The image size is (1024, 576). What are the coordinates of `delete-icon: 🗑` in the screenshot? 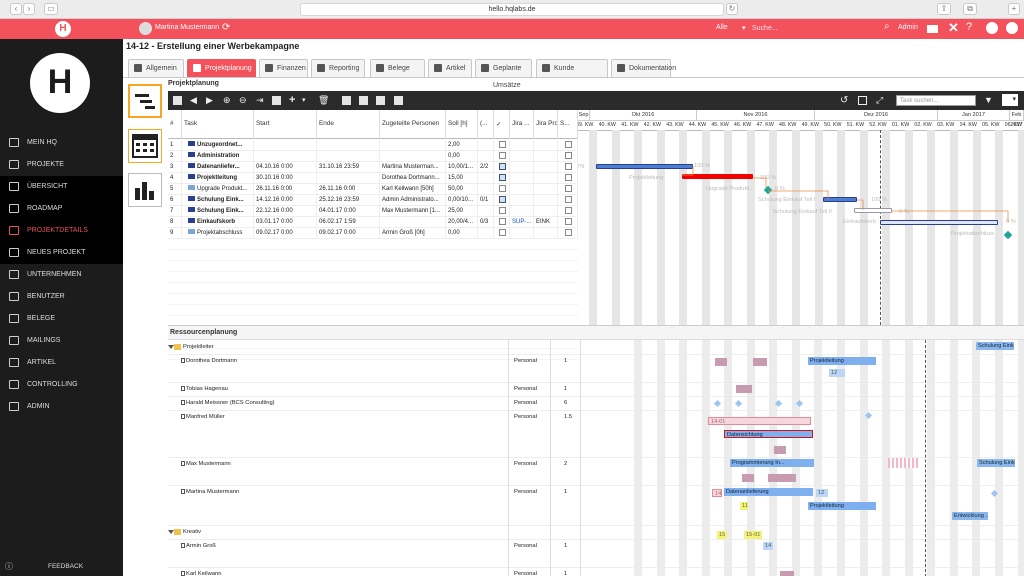 It's located at (323, 100).